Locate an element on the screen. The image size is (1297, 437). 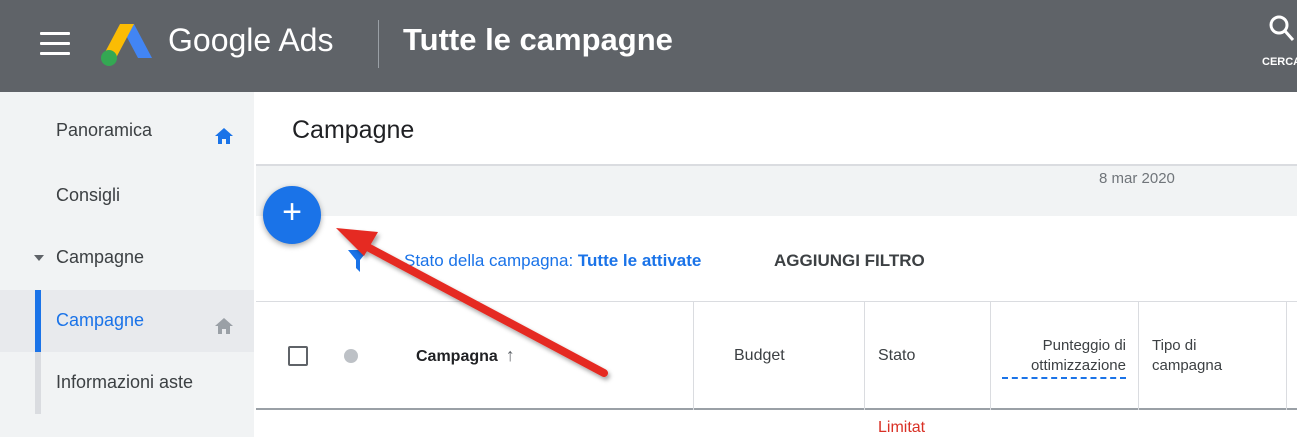
sidebar-group-campagne: Campagne is located at coordinates (127, 258).